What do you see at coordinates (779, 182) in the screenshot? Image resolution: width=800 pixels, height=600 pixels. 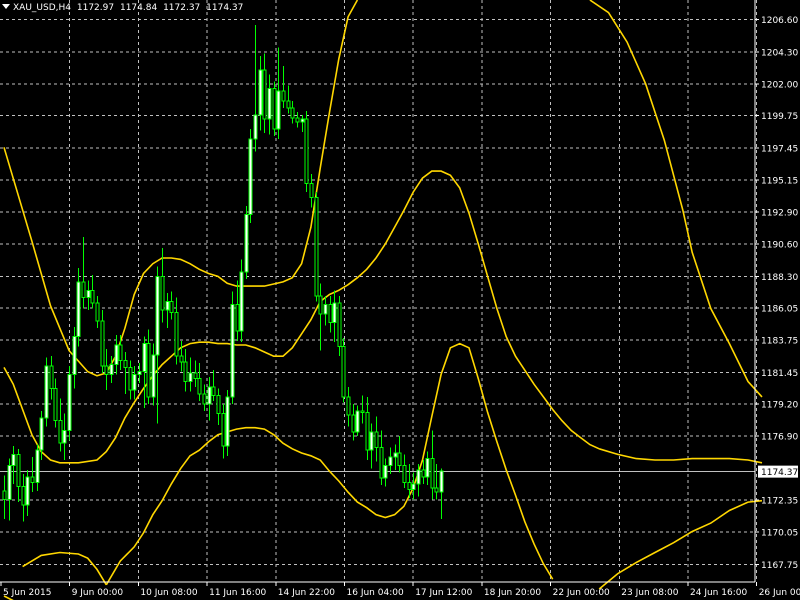 I see `y-tick-label: 1195.15` at bounding box center [779, 182].